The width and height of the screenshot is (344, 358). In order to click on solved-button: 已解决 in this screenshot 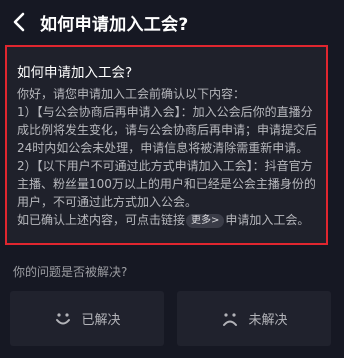, I will do `click(87, 318)`.